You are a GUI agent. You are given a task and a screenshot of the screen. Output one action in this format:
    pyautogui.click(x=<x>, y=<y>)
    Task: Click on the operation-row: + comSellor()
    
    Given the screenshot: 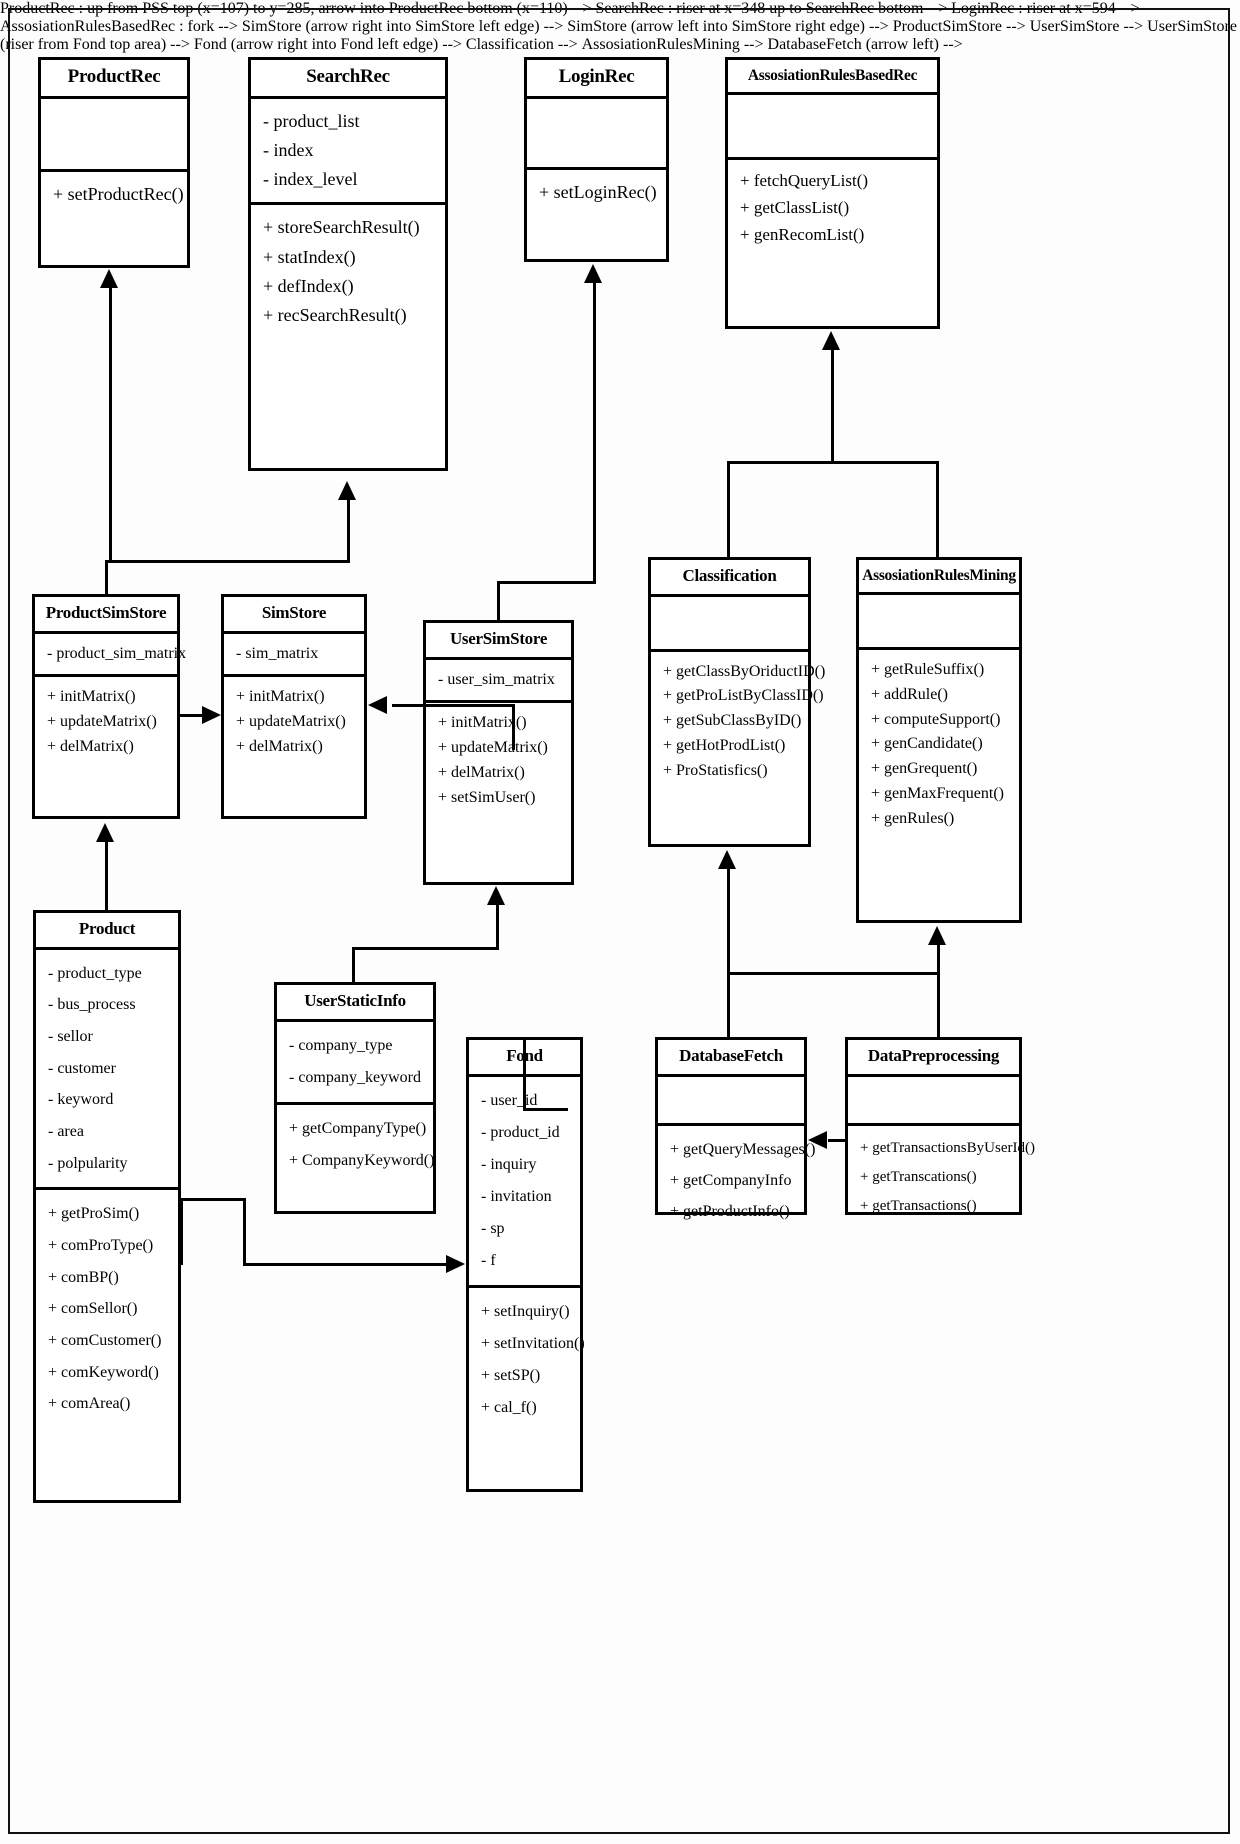 What is the action you would take?
    pyautogui.click(x=93, y=1309)
    